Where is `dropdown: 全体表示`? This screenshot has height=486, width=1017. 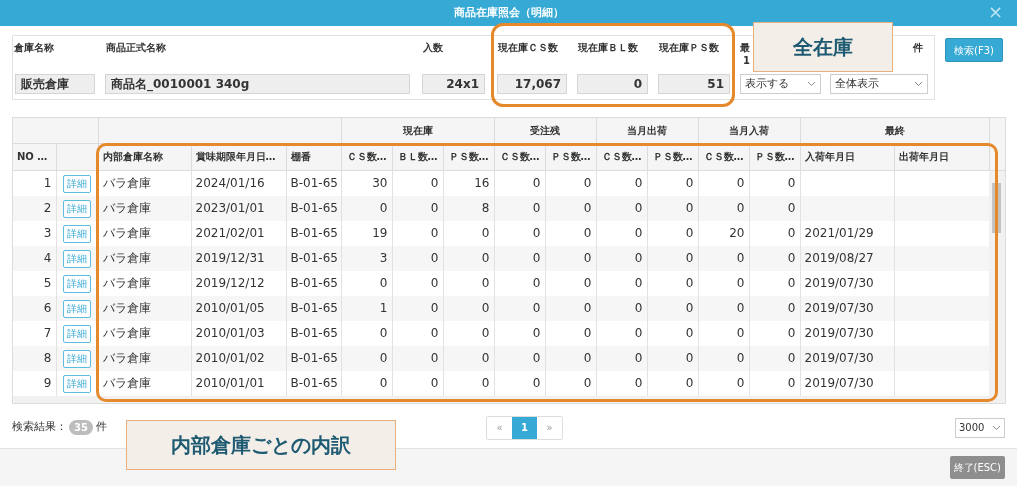 dropdown: 全体表示 is located at coordinates (879, 84).